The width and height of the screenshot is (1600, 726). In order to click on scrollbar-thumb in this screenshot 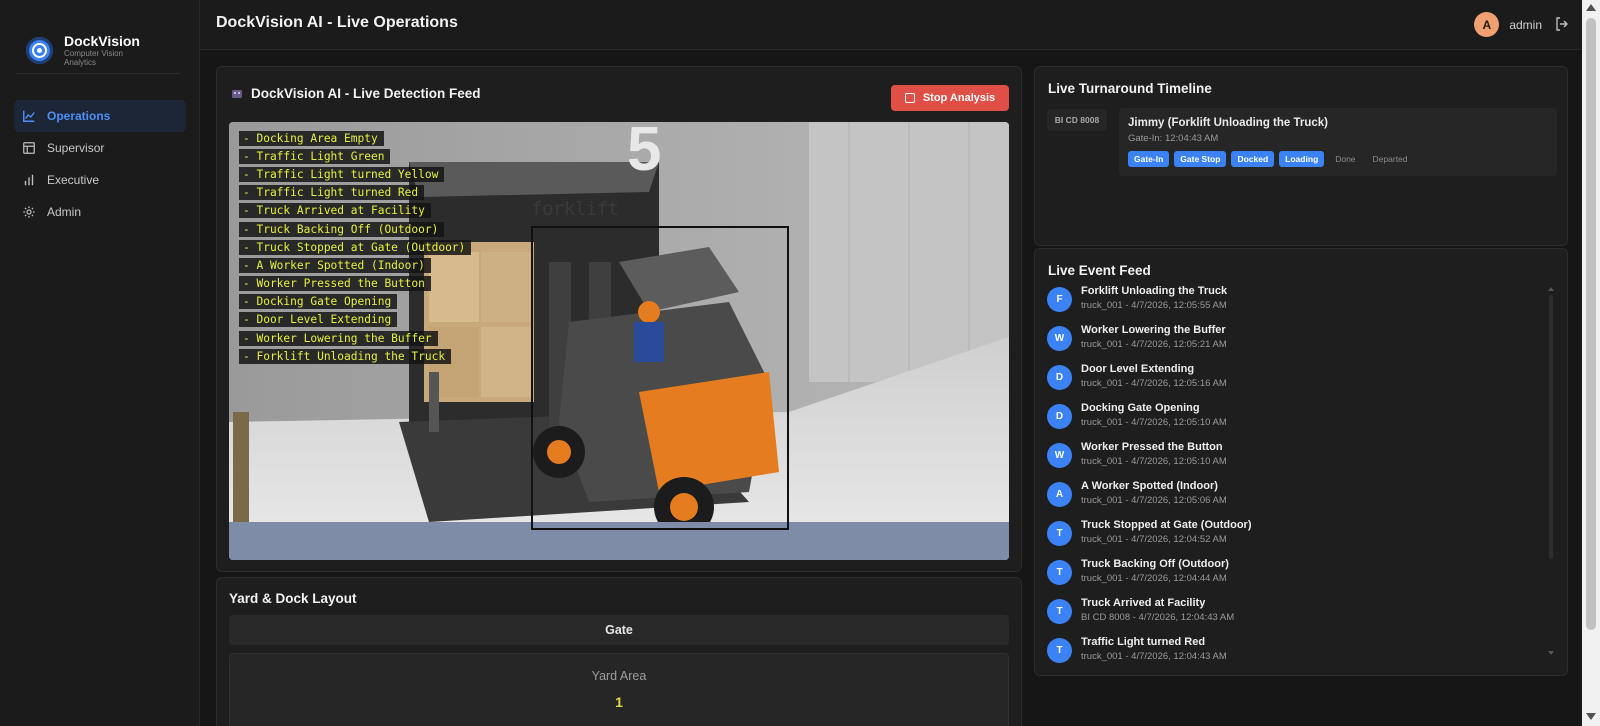, I will do `click(1591, 324)`.